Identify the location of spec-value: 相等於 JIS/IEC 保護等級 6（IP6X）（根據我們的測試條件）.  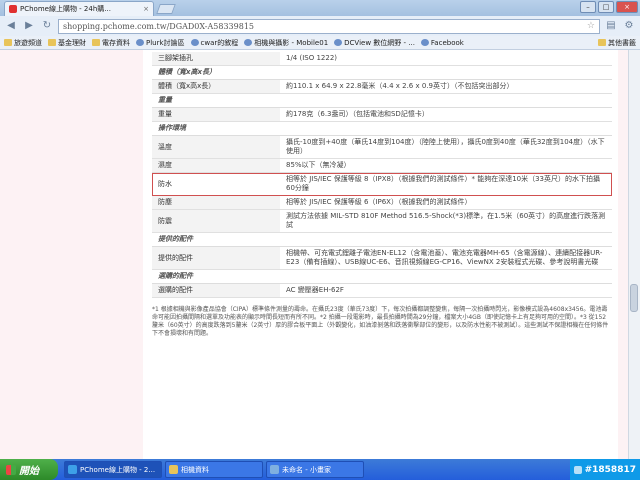
(446, 202).